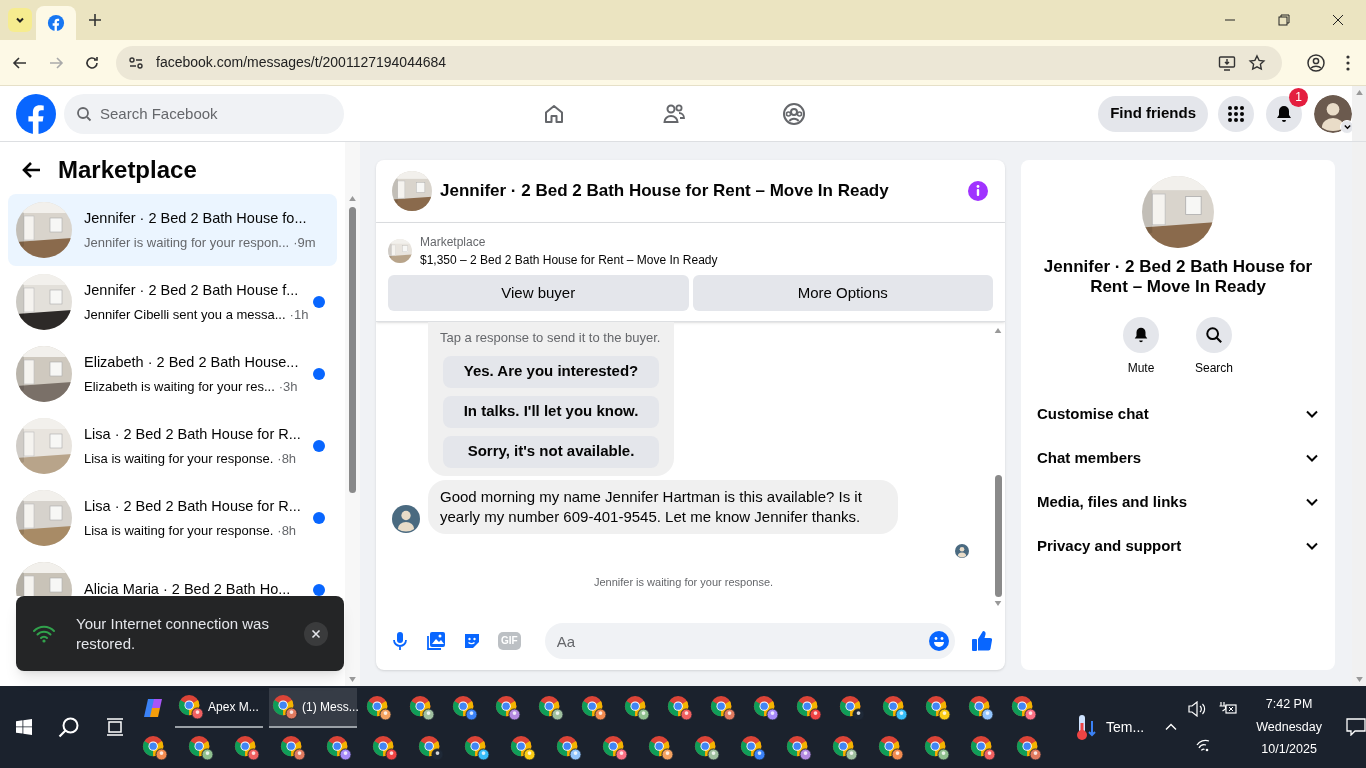  Describe the element at coordinates (1338, 20) in the screenshot. I see `close-icon` at that location.